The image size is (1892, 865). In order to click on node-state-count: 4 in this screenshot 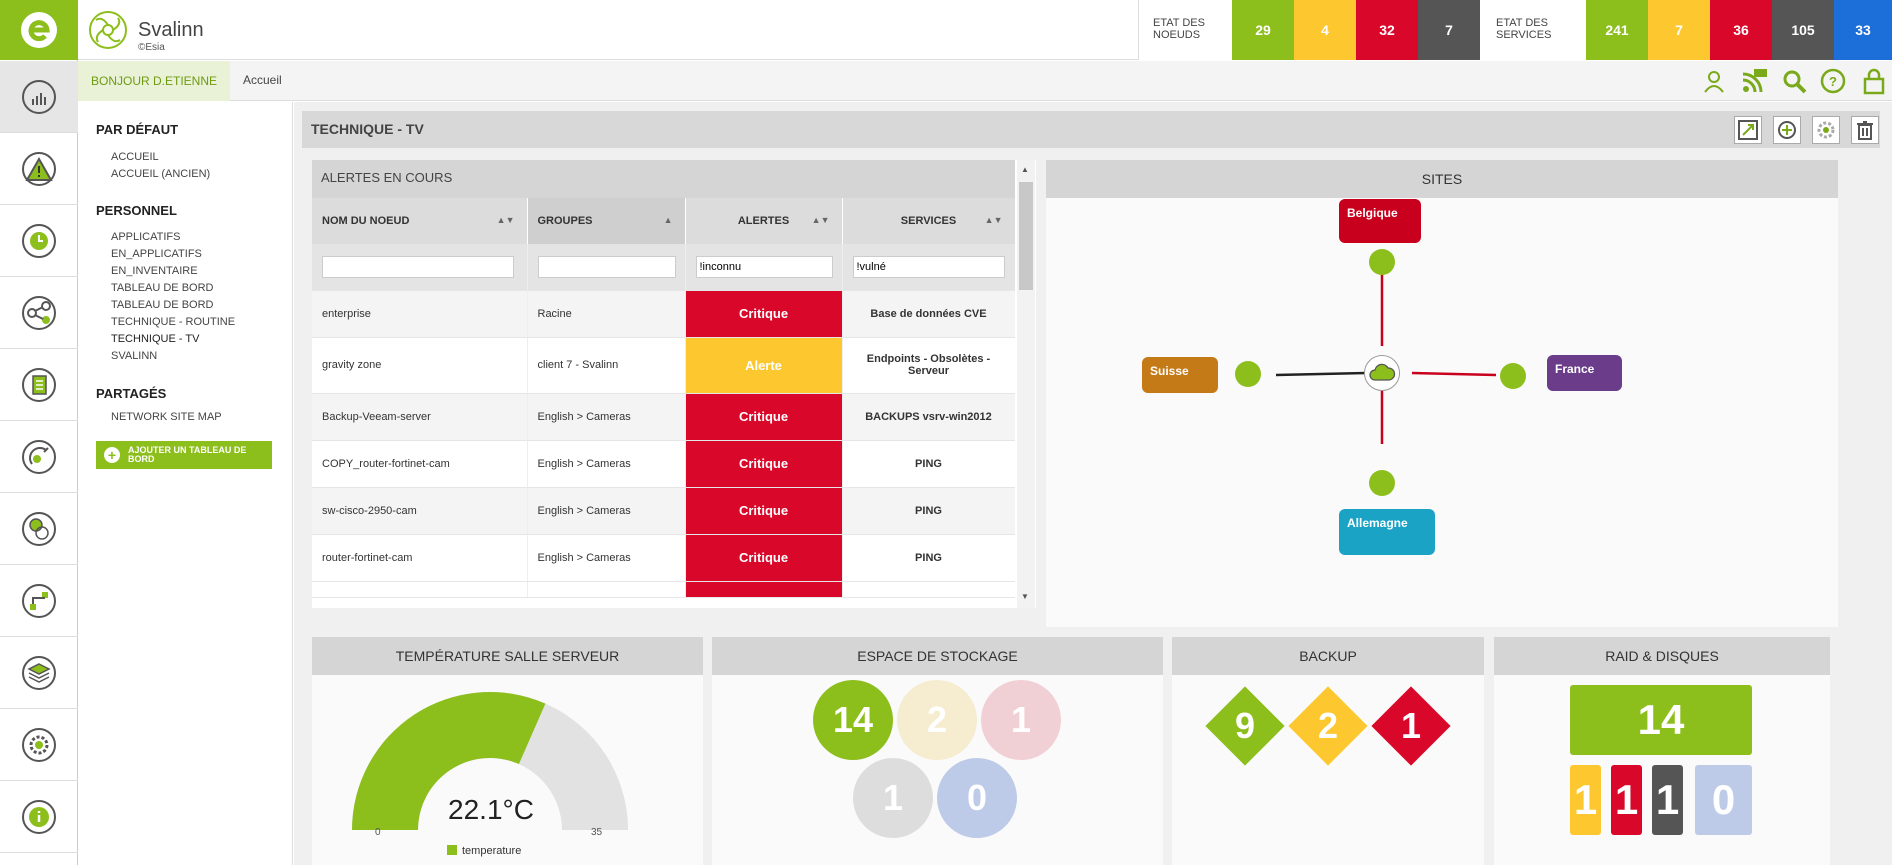, I will do `click(1325, 30)`.